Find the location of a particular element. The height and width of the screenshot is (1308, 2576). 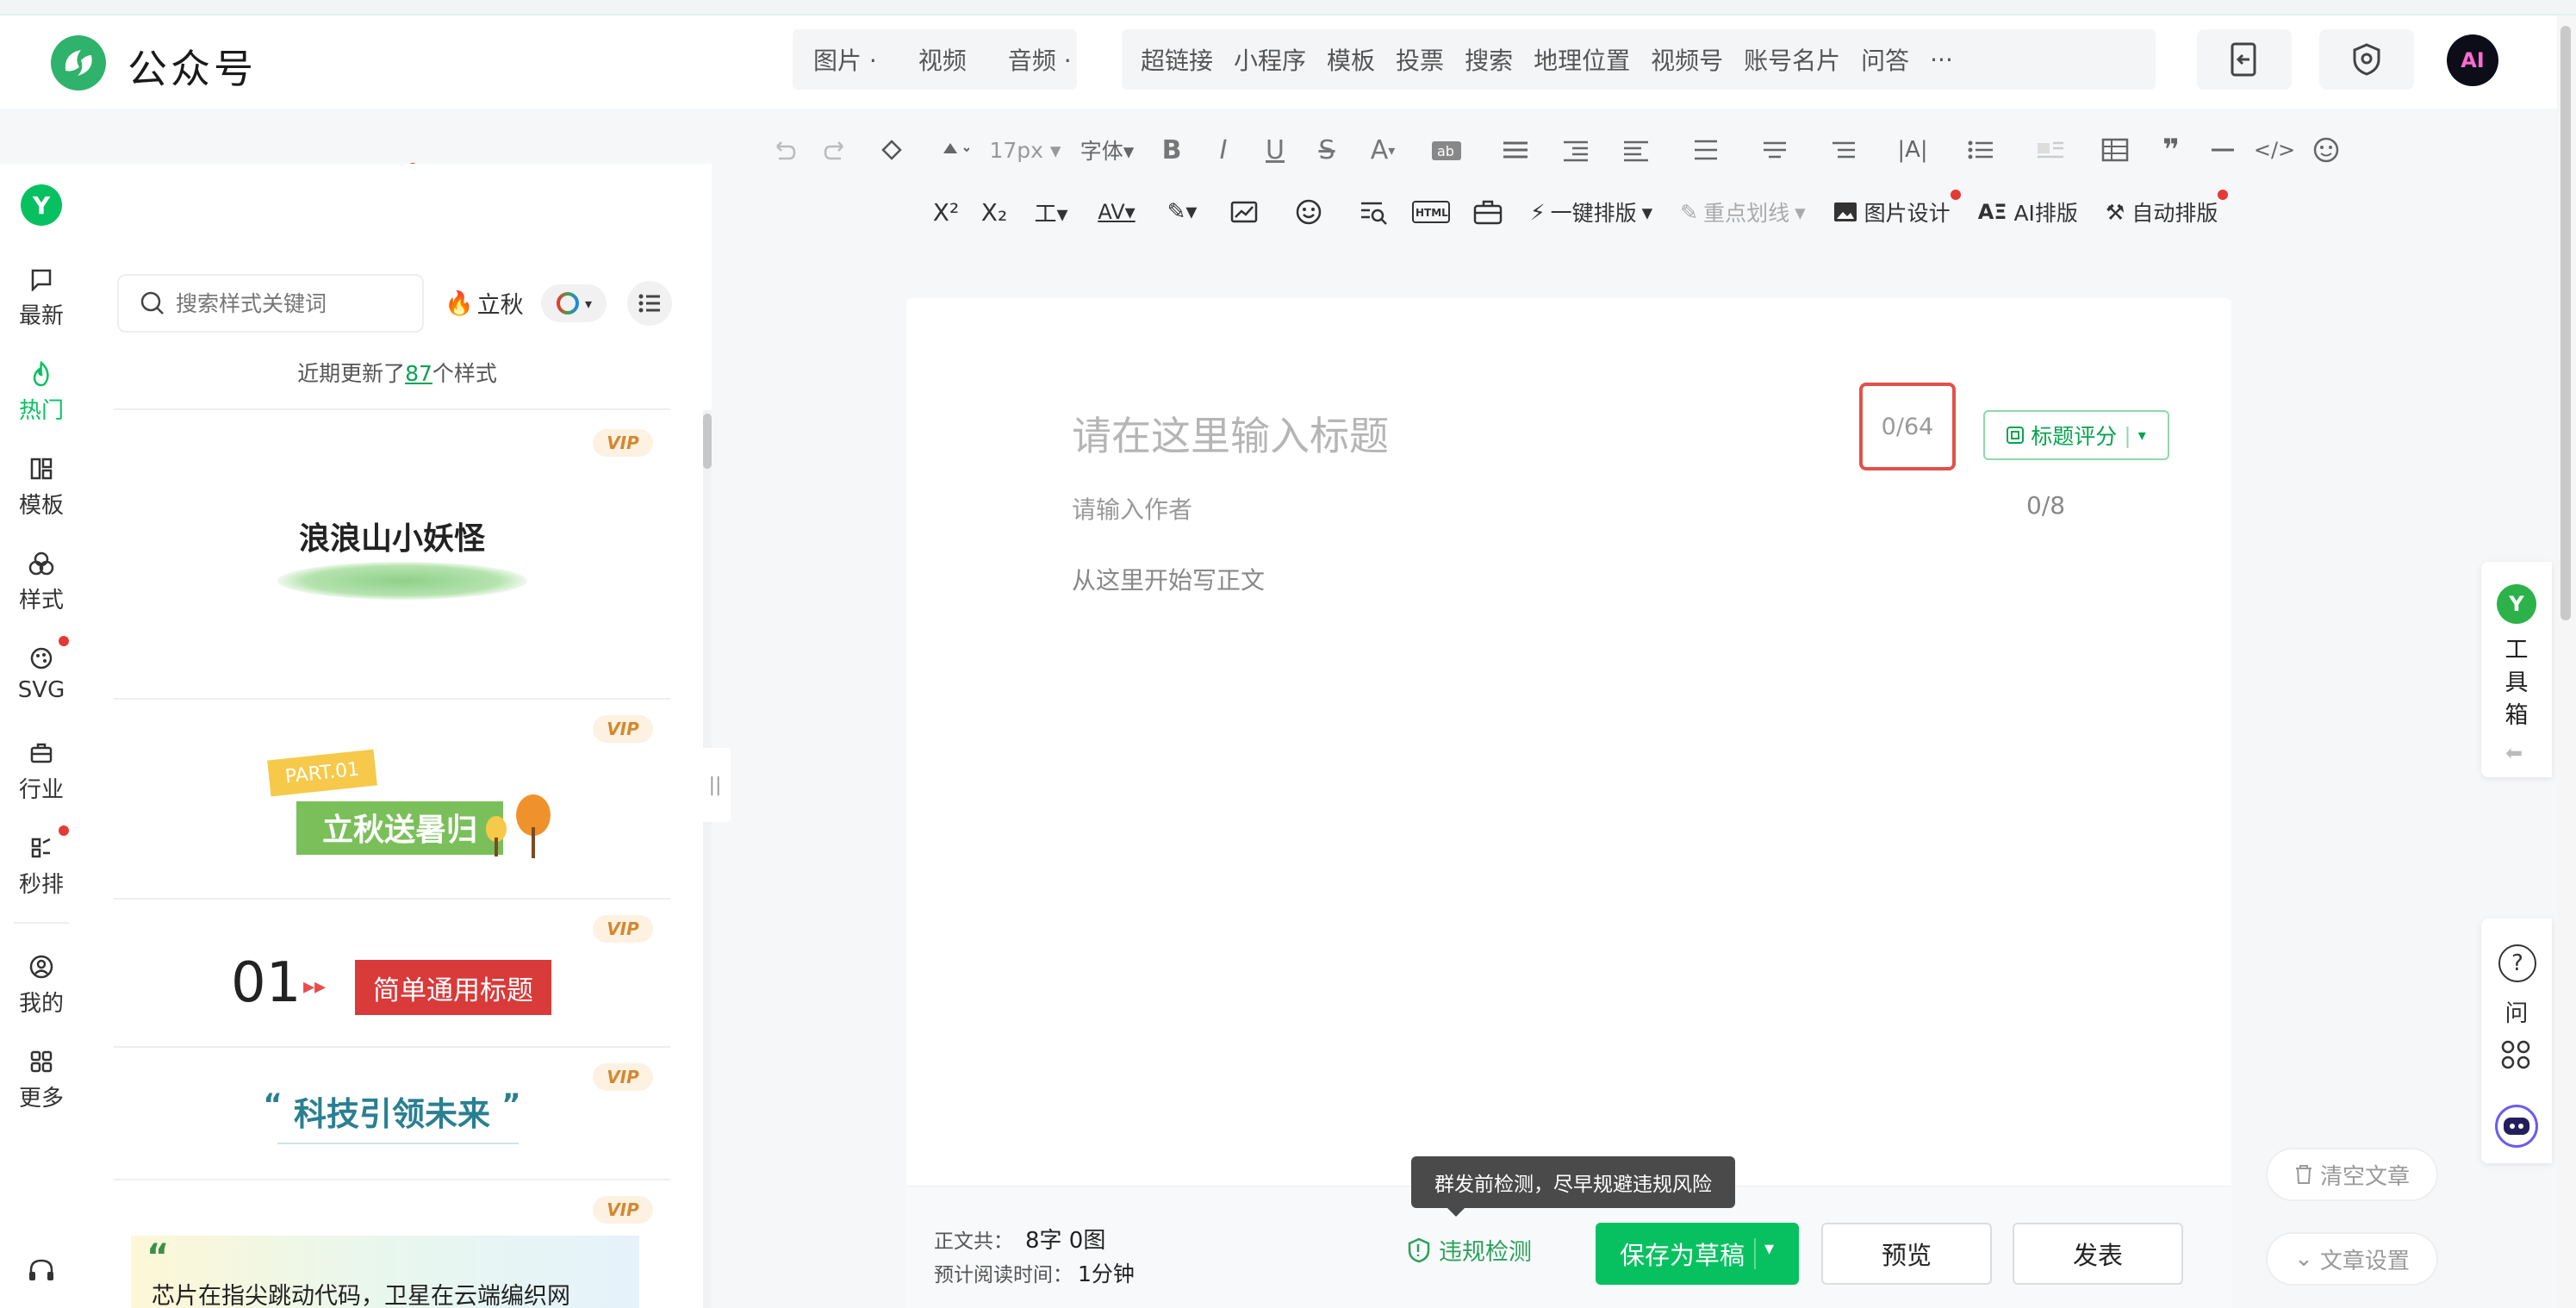

code-icon: </> is located at coordinates (2275, 150).